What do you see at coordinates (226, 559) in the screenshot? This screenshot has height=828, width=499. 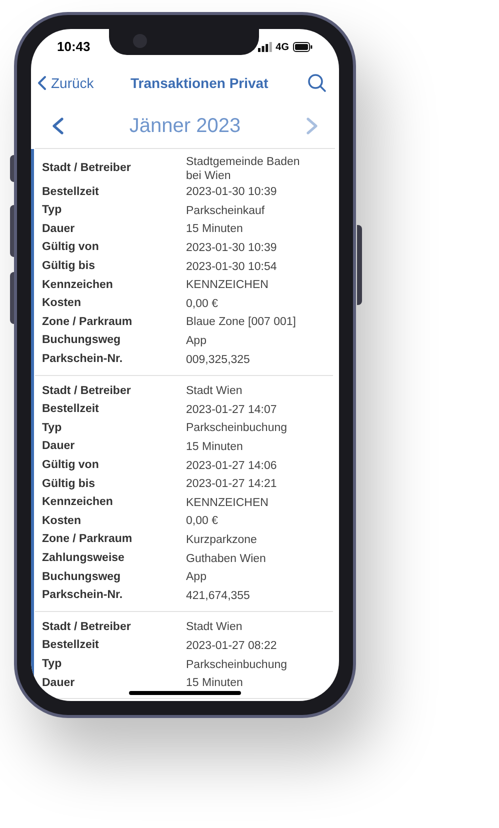 I see `field-value: Guthaben Wien` at bounding box center [226, 559].